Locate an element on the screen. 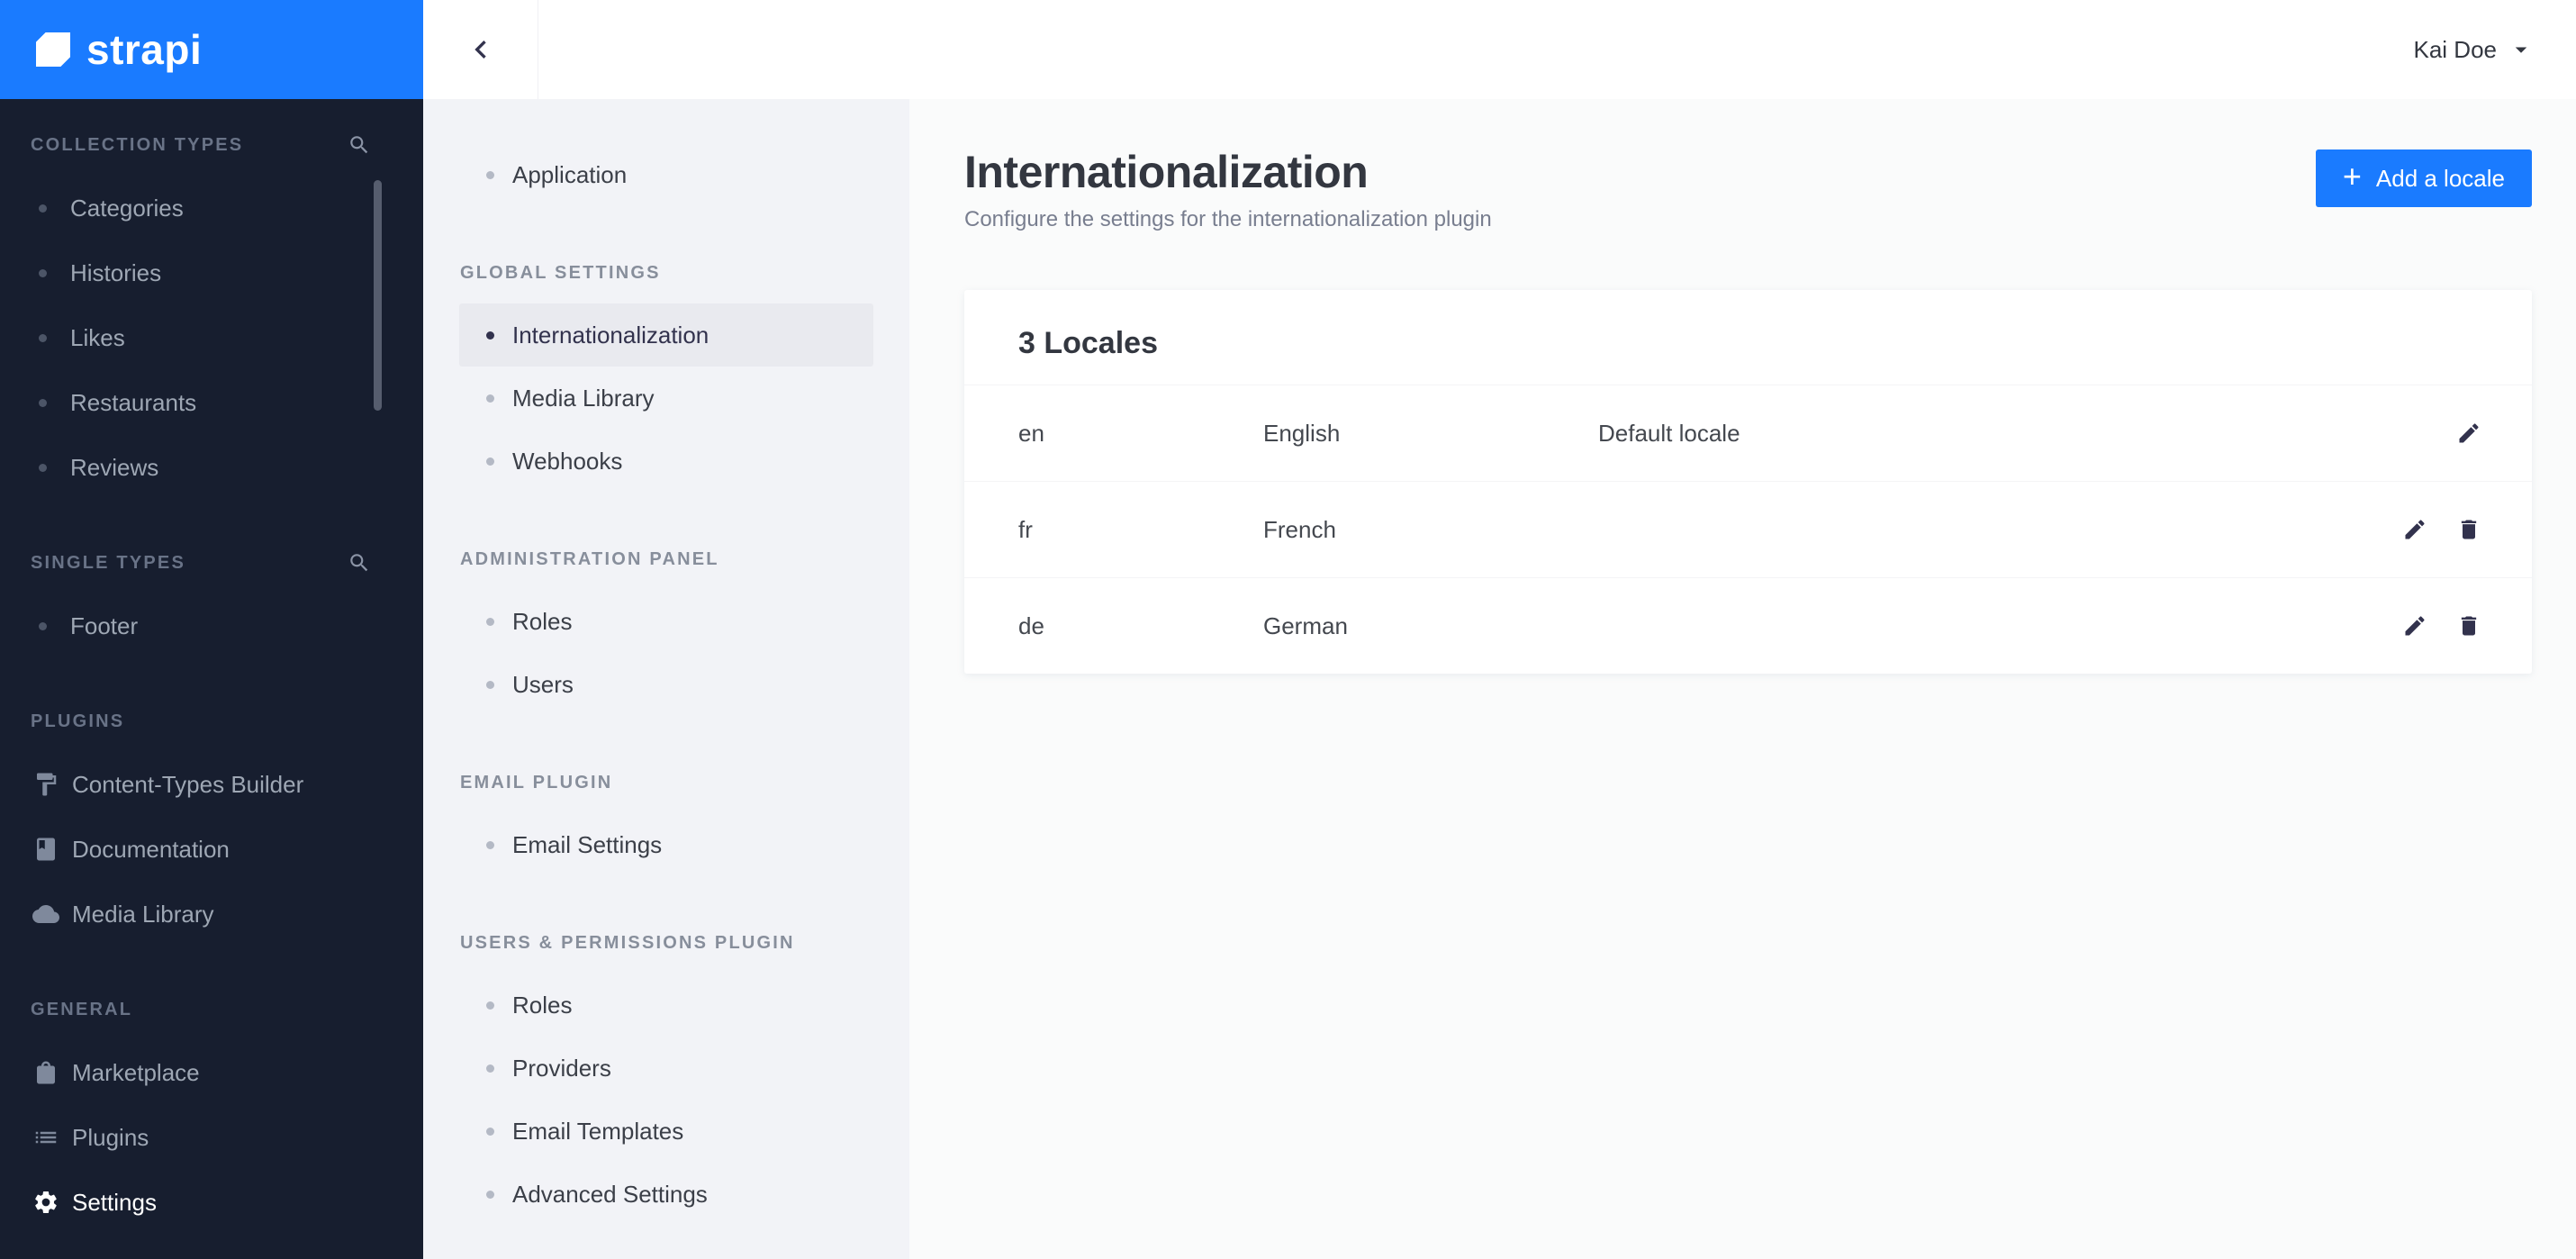  add-locale-button: + Add a locale is located at coordinates (2423, 178).